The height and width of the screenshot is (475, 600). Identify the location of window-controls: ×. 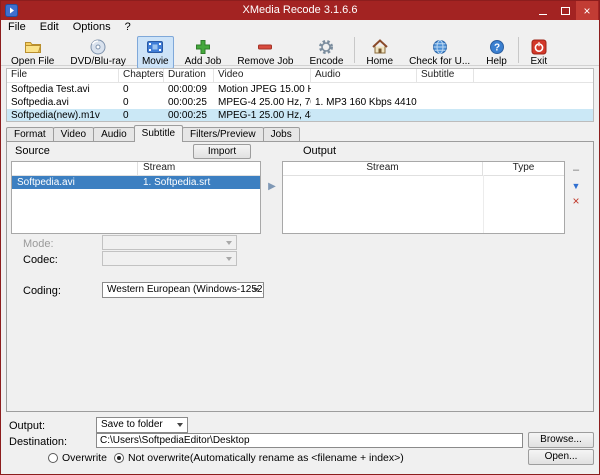
(565, 10).